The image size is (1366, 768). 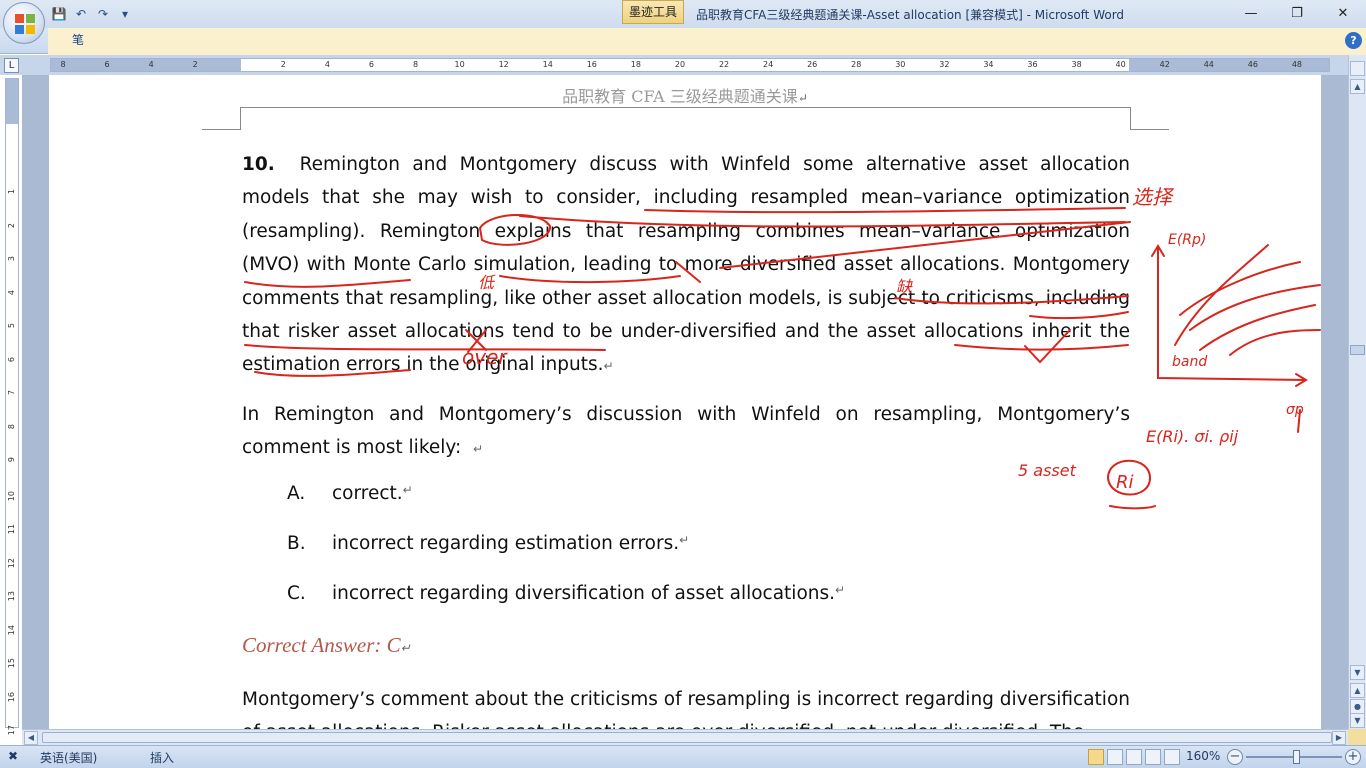 What do you see at coordinates (11, 359) in the screenshot?
I see `vertical-ruler-number: 6` at bounding box center [11, 359].